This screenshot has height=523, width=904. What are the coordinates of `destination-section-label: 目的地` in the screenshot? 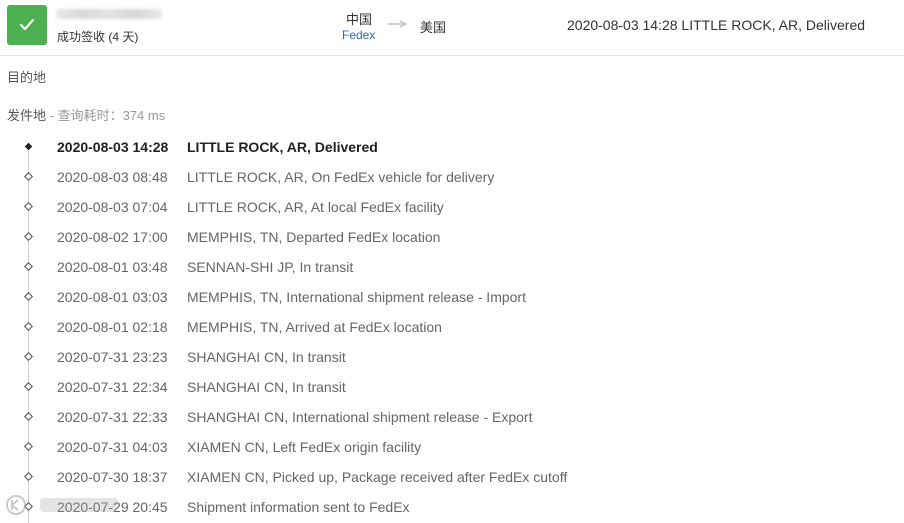 It's located at (26, 76).